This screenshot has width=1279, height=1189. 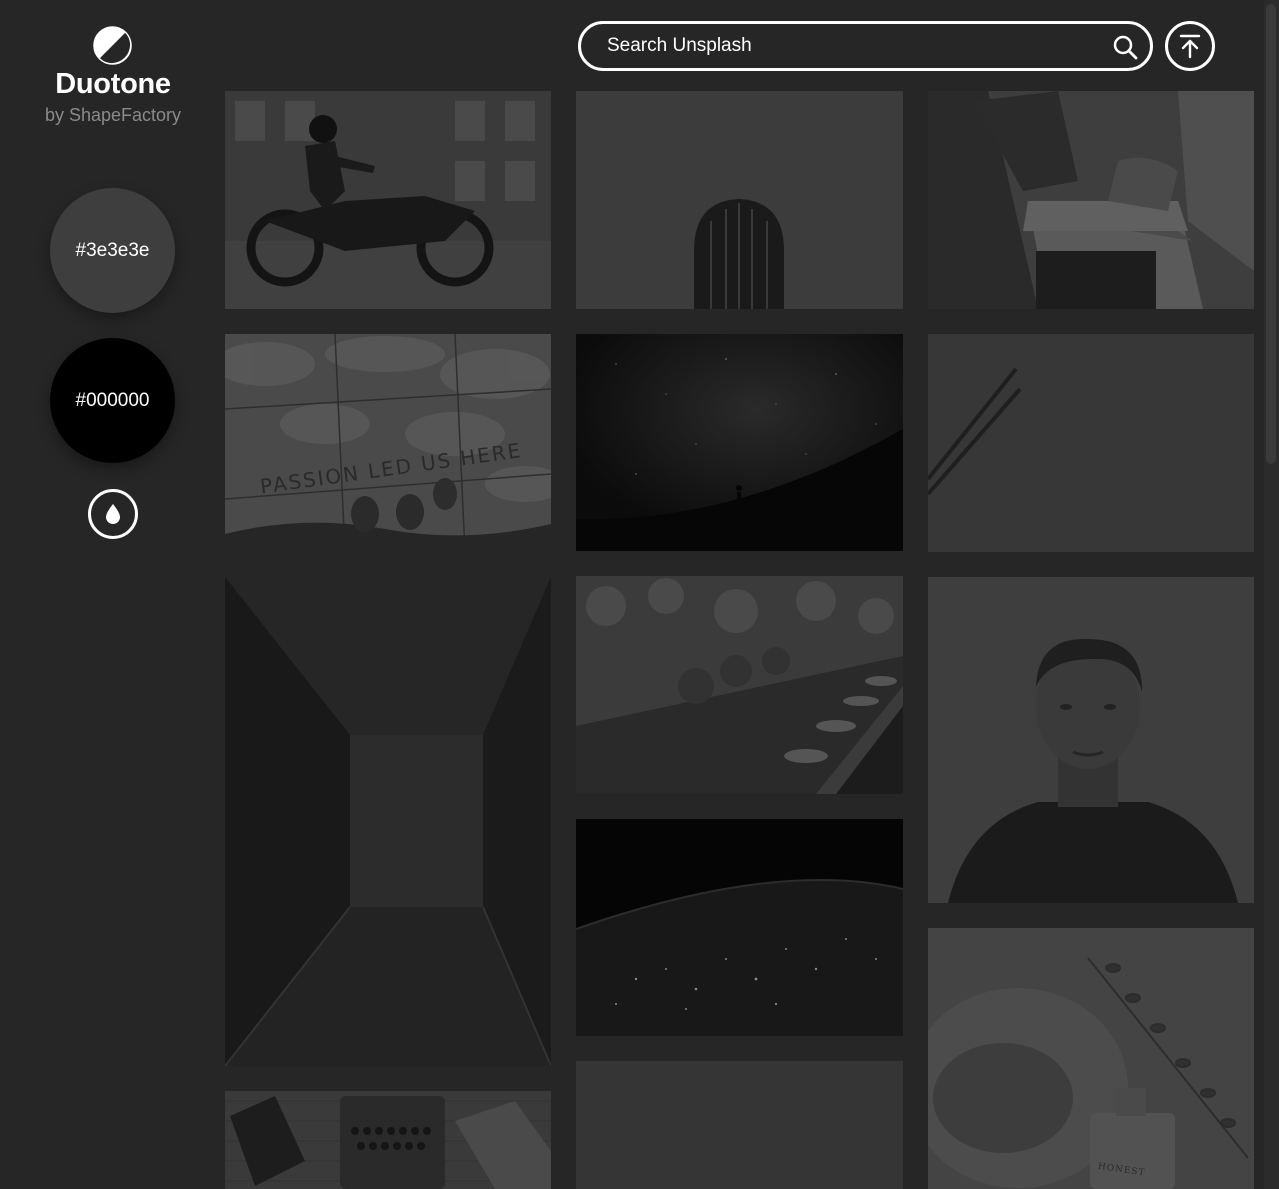 What do you see at coordinates (850, 46) in the screenshot?
I see `search-input` at bounding box center [850, 46].